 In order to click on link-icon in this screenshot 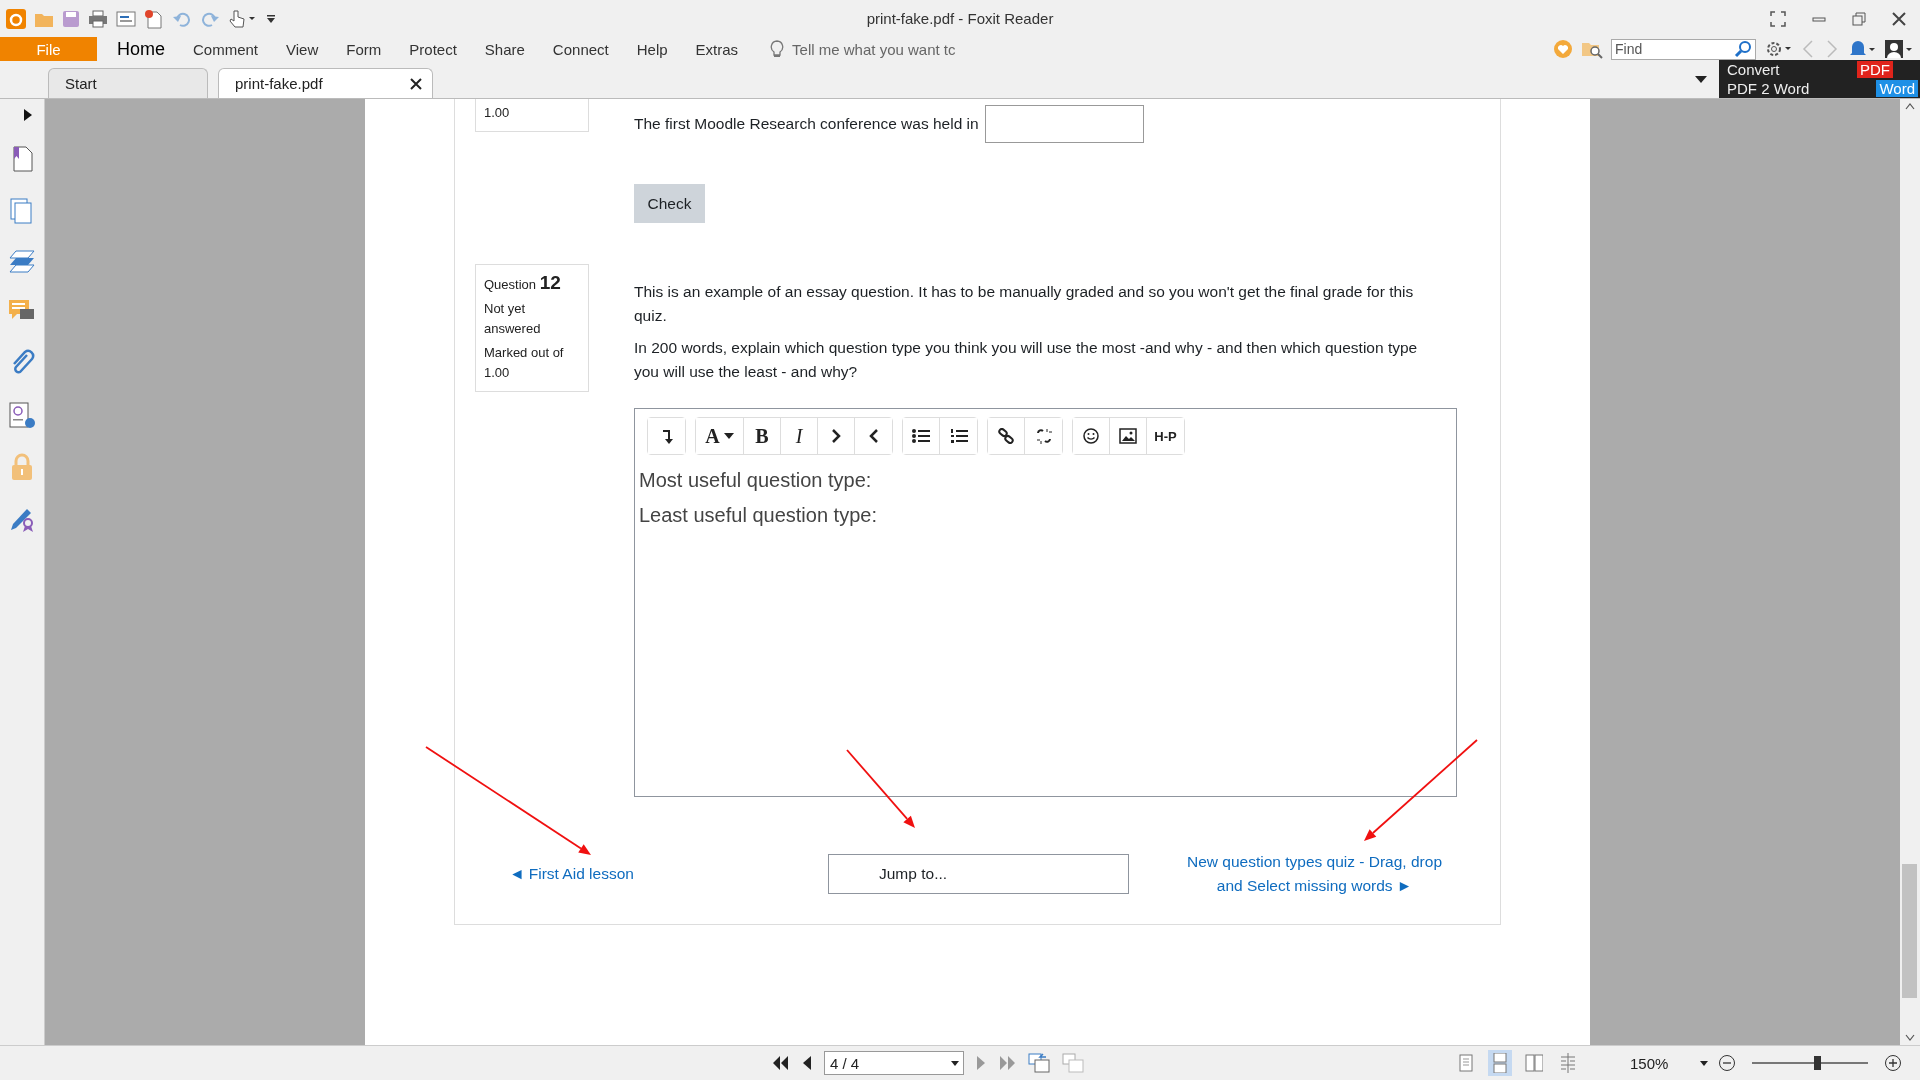, I will do `click(1006, 436)`.